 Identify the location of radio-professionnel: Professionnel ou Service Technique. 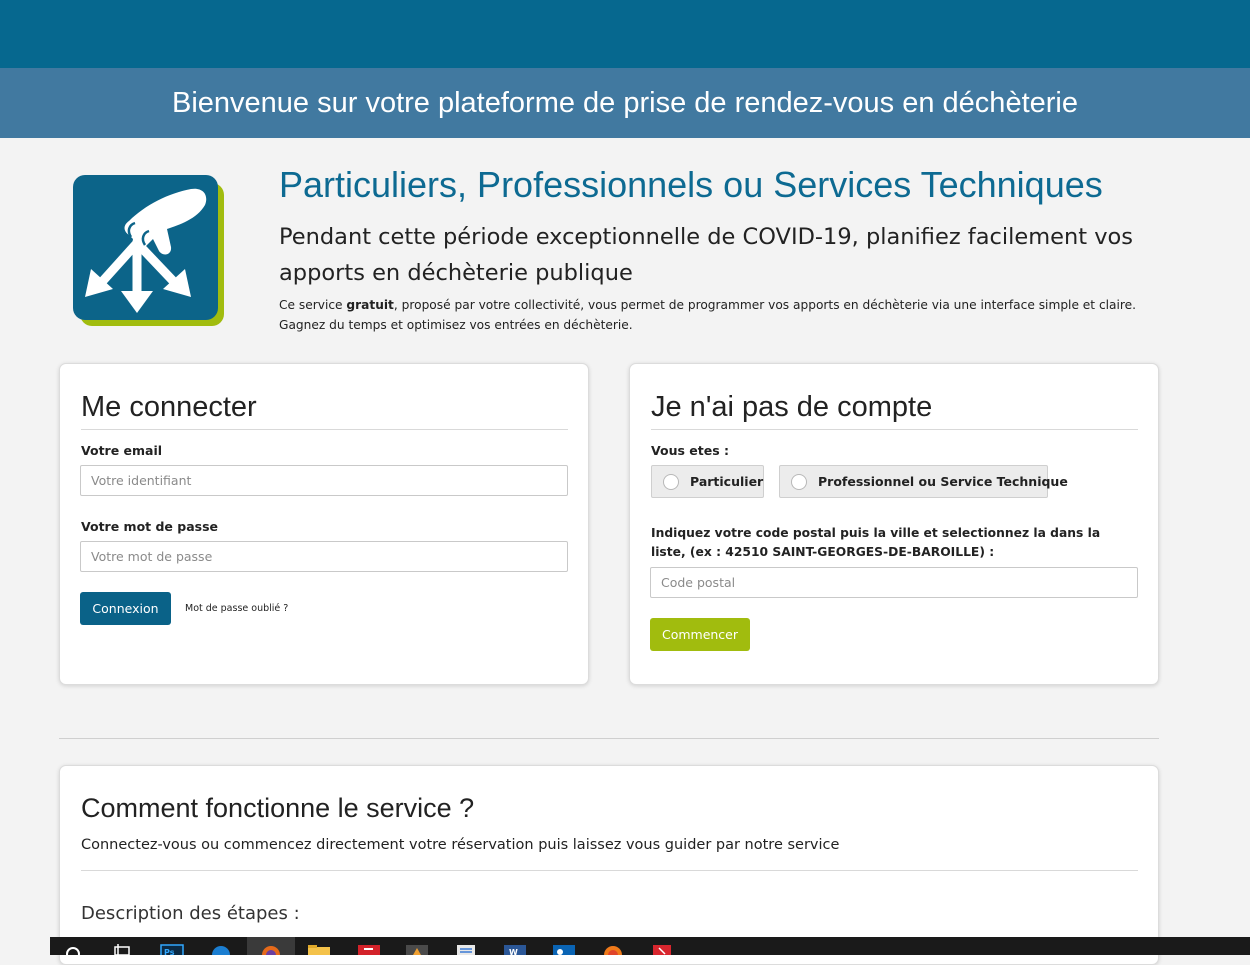
(923, 481).